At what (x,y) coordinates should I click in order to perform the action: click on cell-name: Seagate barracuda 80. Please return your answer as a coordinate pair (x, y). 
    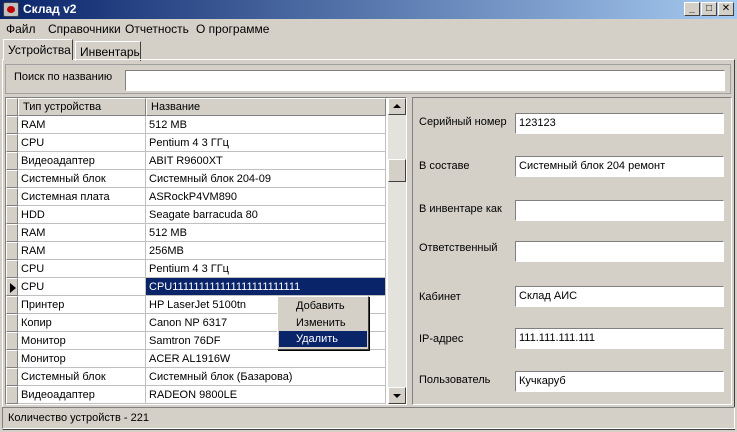
    Looking at the image, I should click on (266, 215).